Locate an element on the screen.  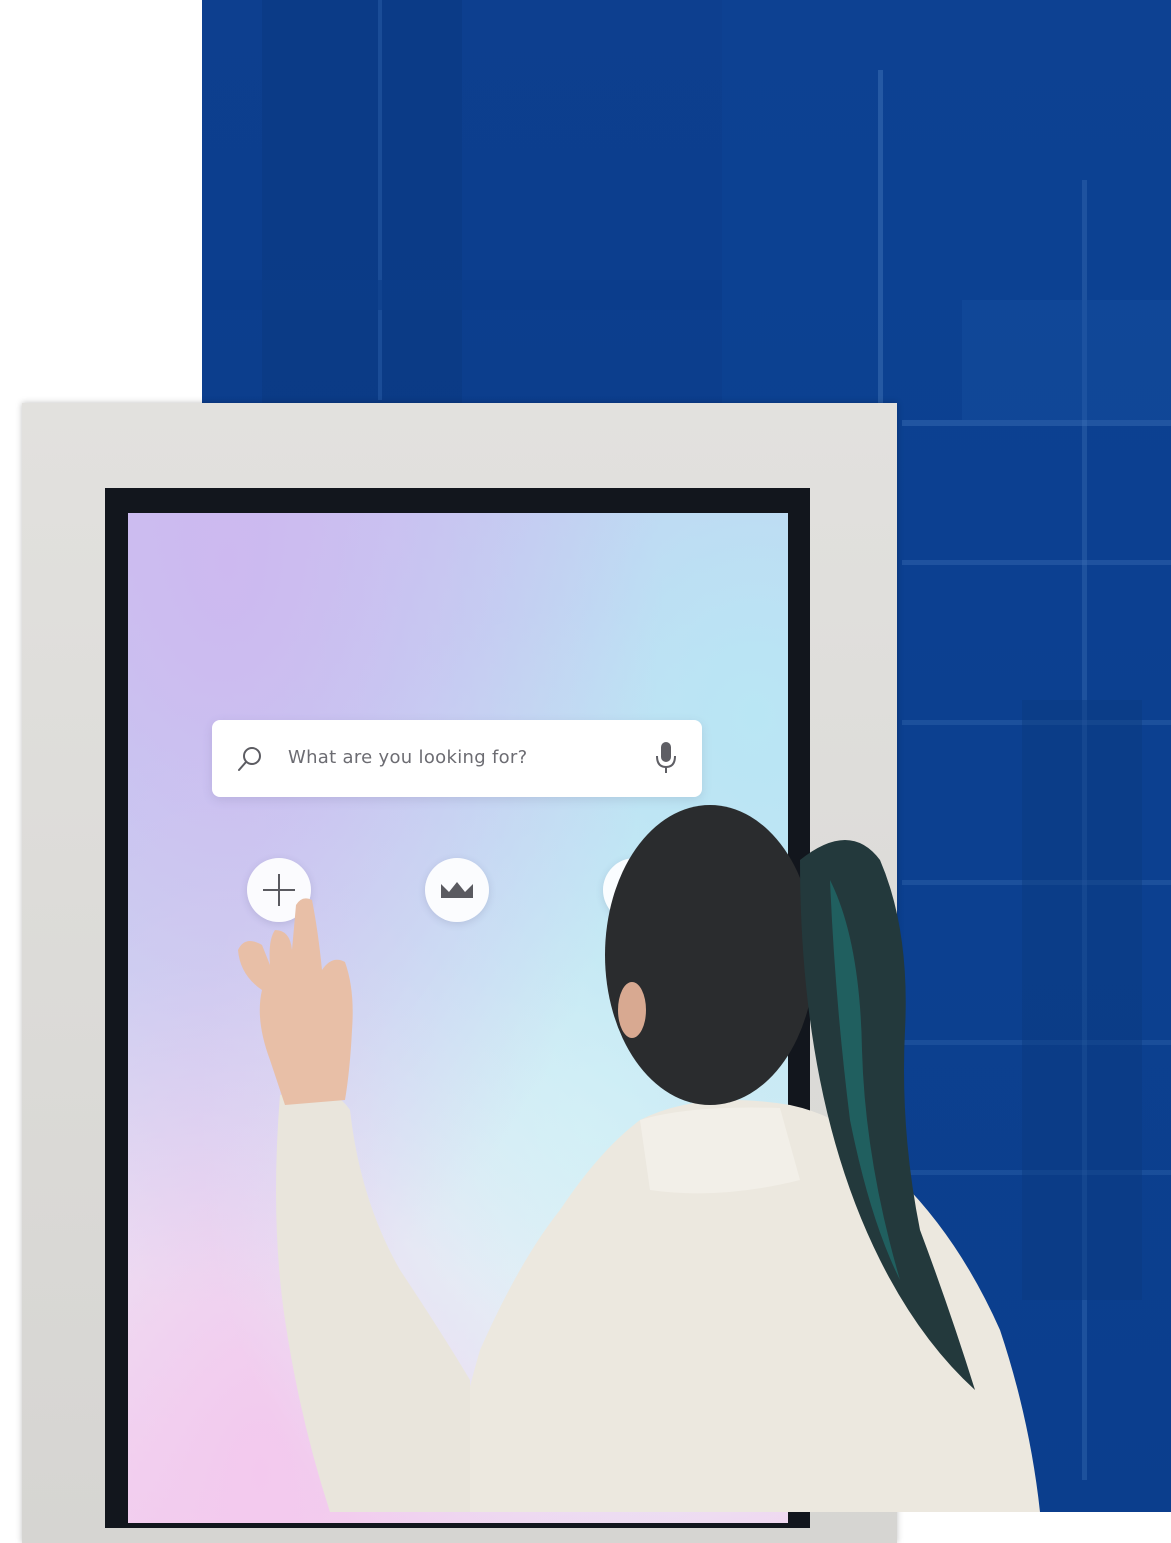
third-button is located at coordinates (635, 890).